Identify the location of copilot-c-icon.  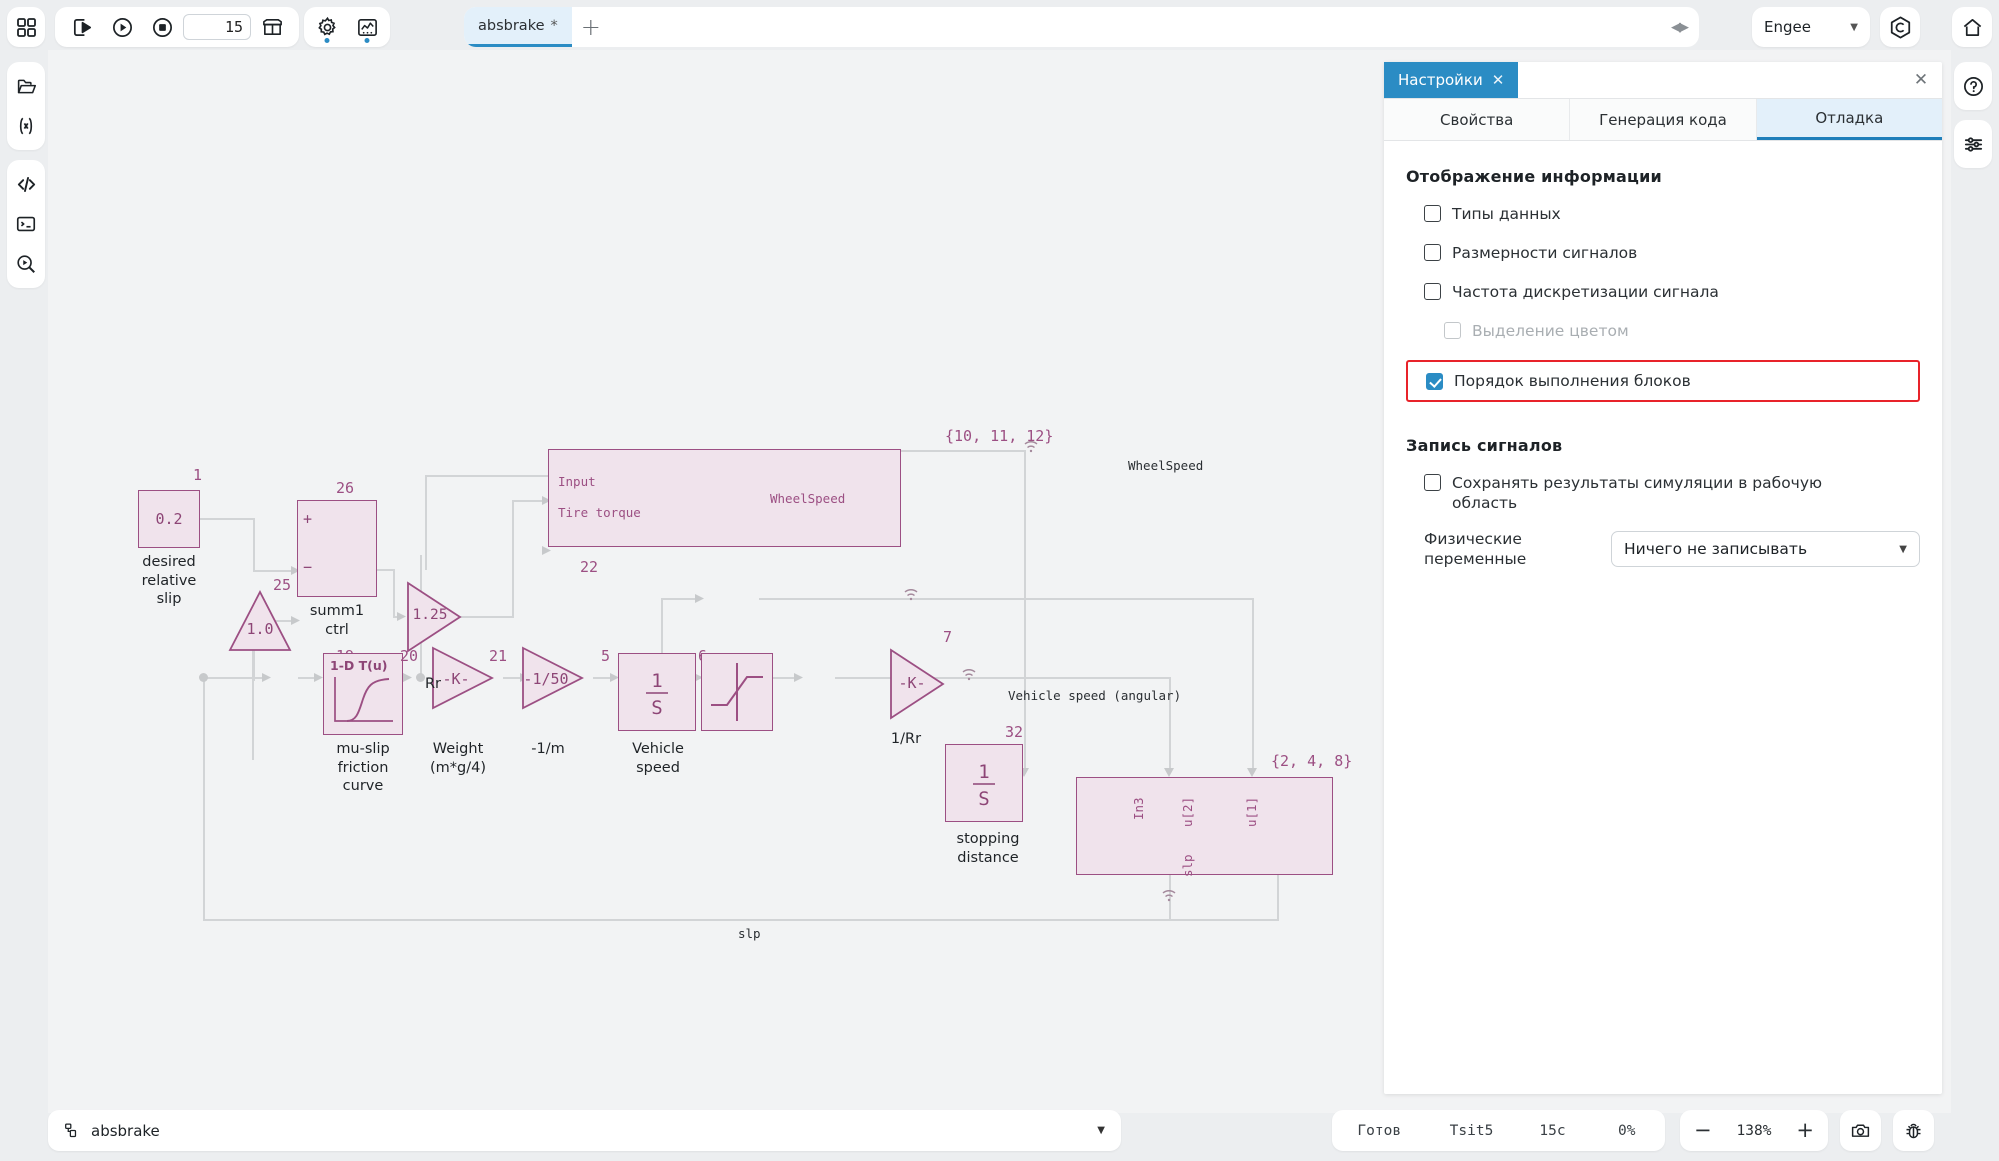
(1900, 27).